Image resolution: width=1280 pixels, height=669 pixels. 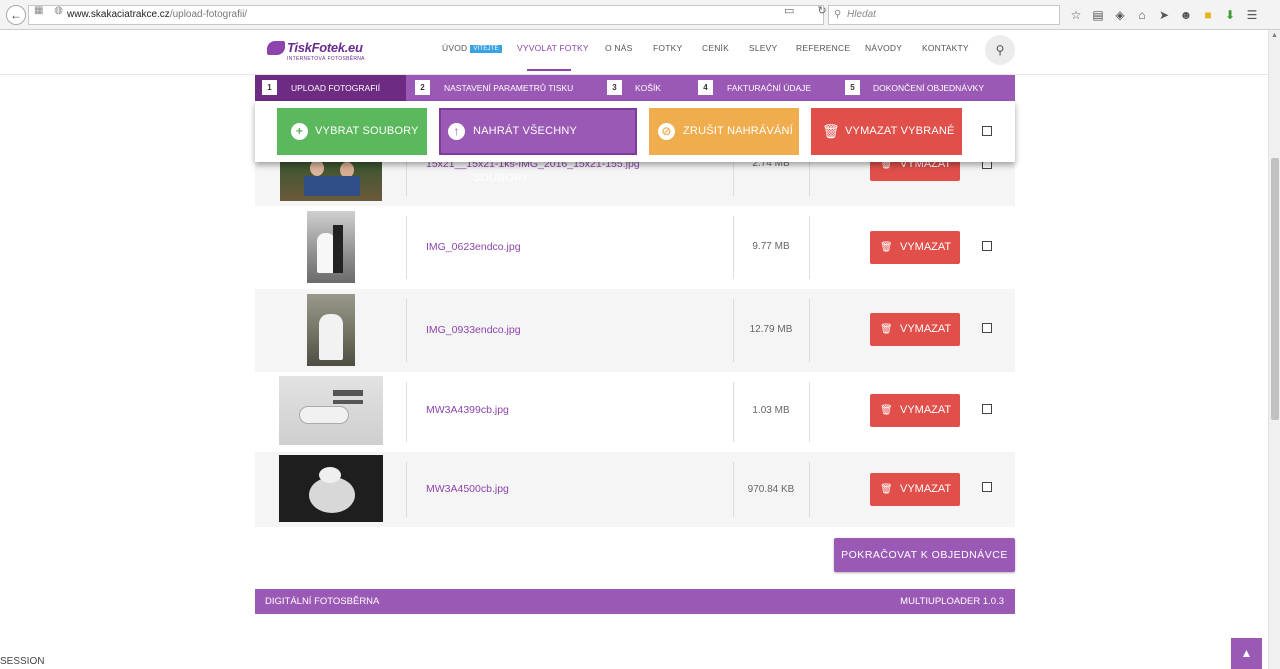 What do you see at coordinates (861, 14) in the screenshot?
I see `search-placeholder: Hledat` at bounding box center [861, 14].